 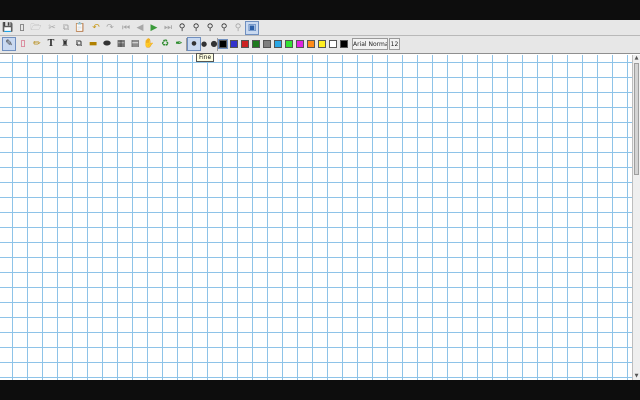 What do you see at coordinates (168, 28) in the screenshot?
I see `last-page-icon: ⏭` at bounding box center [168, 28].